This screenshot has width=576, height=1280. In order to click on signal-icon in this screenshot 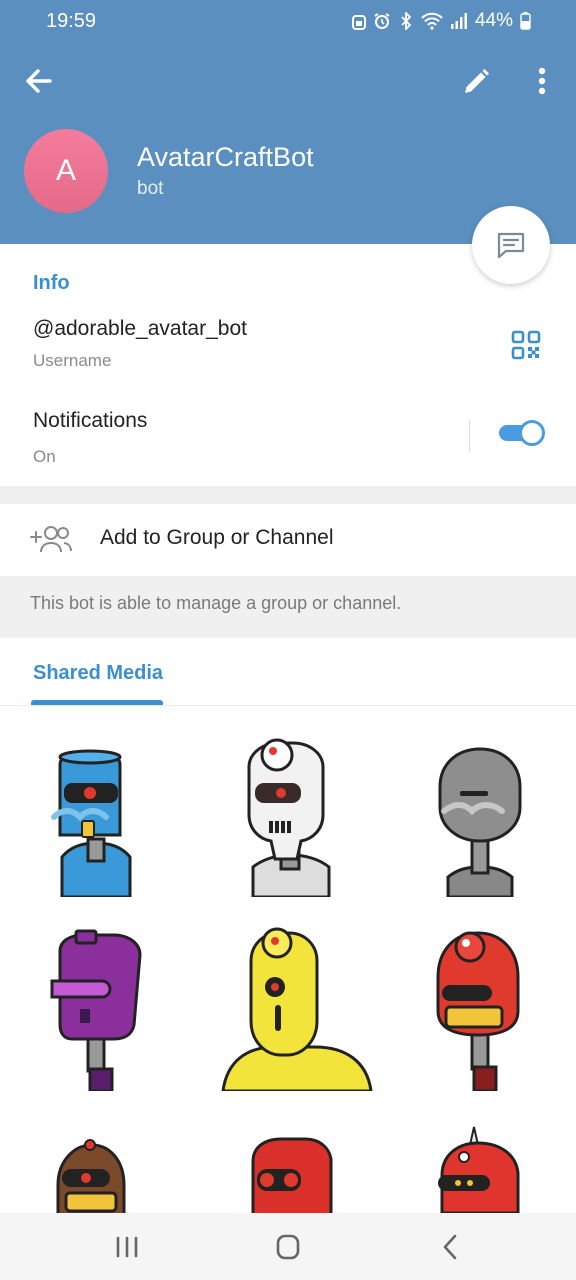, I will do `click(458, 21)`.